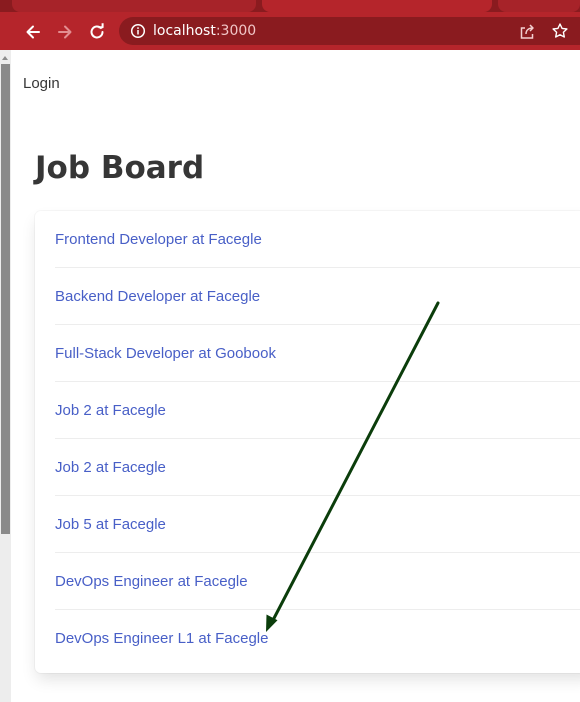 The height and width of the screenshot is (702, 580). I want to click on list-item: Frontend Developer at Facegle, so click(317, 239).